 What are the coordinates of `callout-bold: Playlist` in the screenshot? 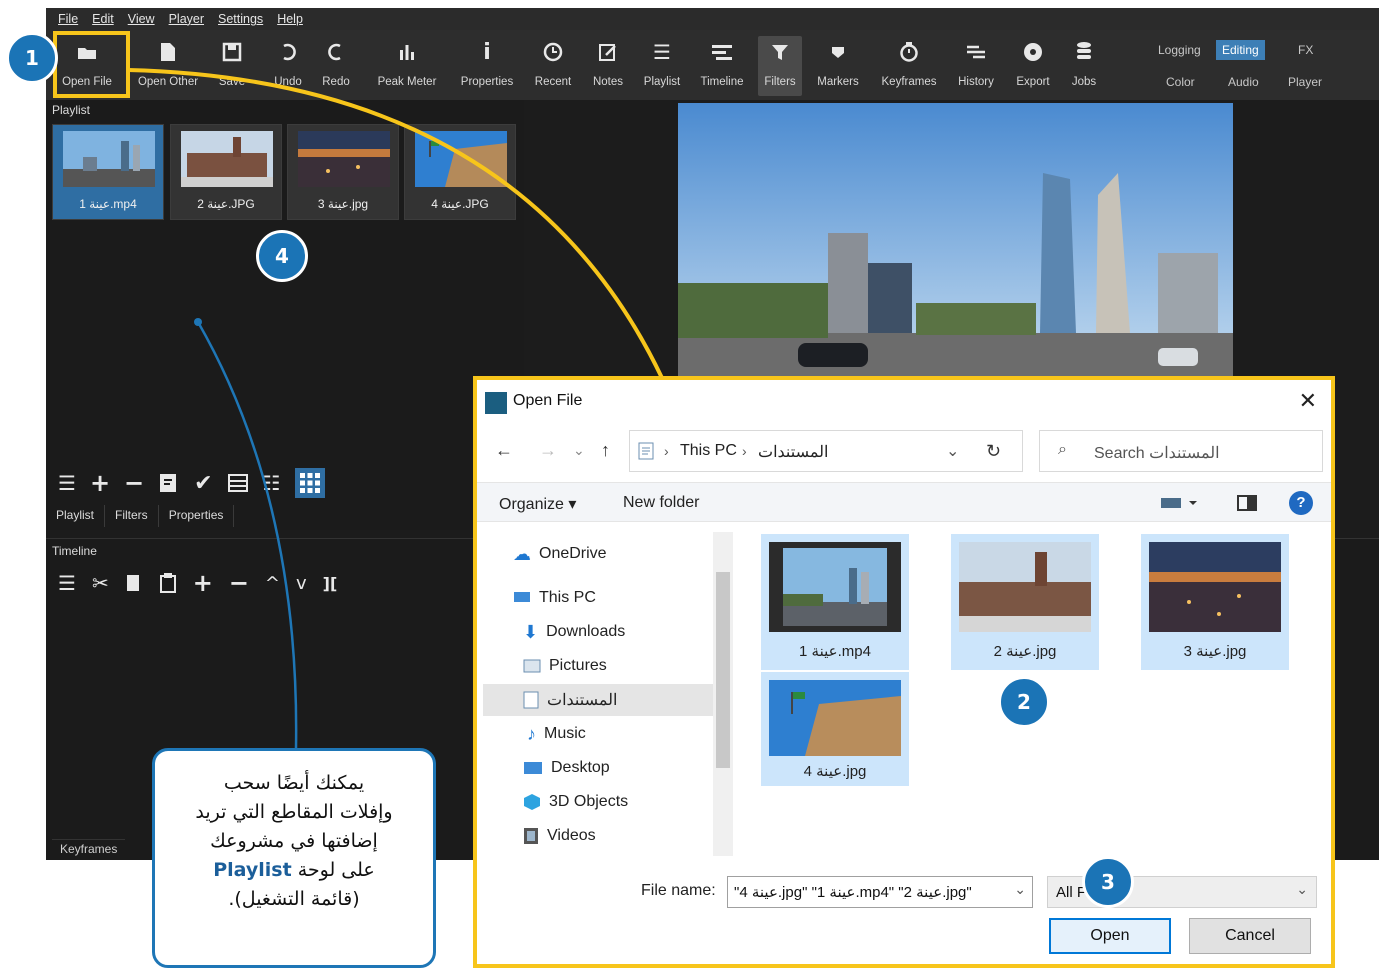 It's located at (252, 870).